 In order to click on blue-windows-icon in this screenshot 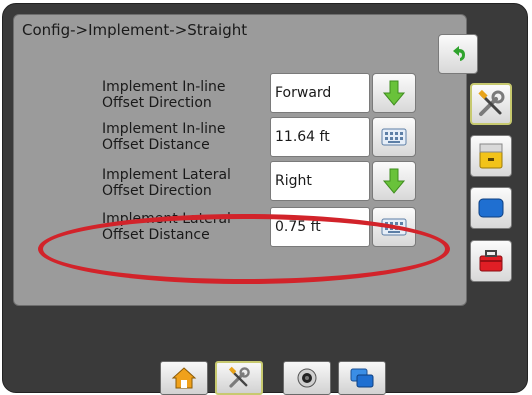, I will do `click(362, 378)`.